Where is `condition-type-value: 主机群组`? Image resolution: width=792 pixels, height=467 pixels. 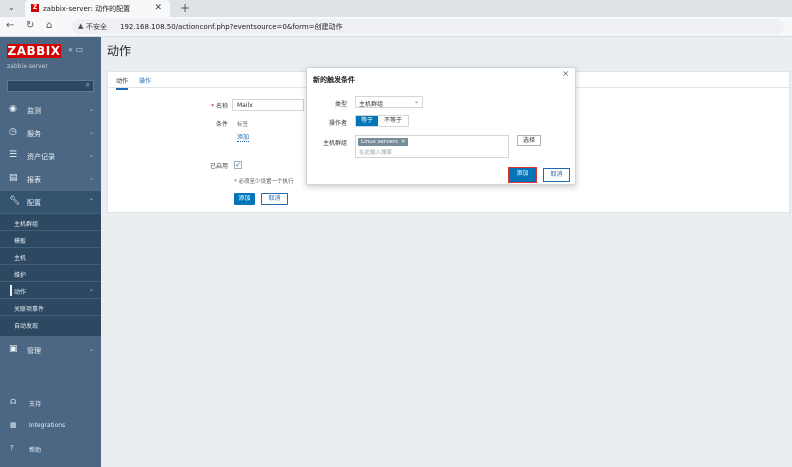
condition-type-value: 主机群组 is located at coordinates (371, 104).